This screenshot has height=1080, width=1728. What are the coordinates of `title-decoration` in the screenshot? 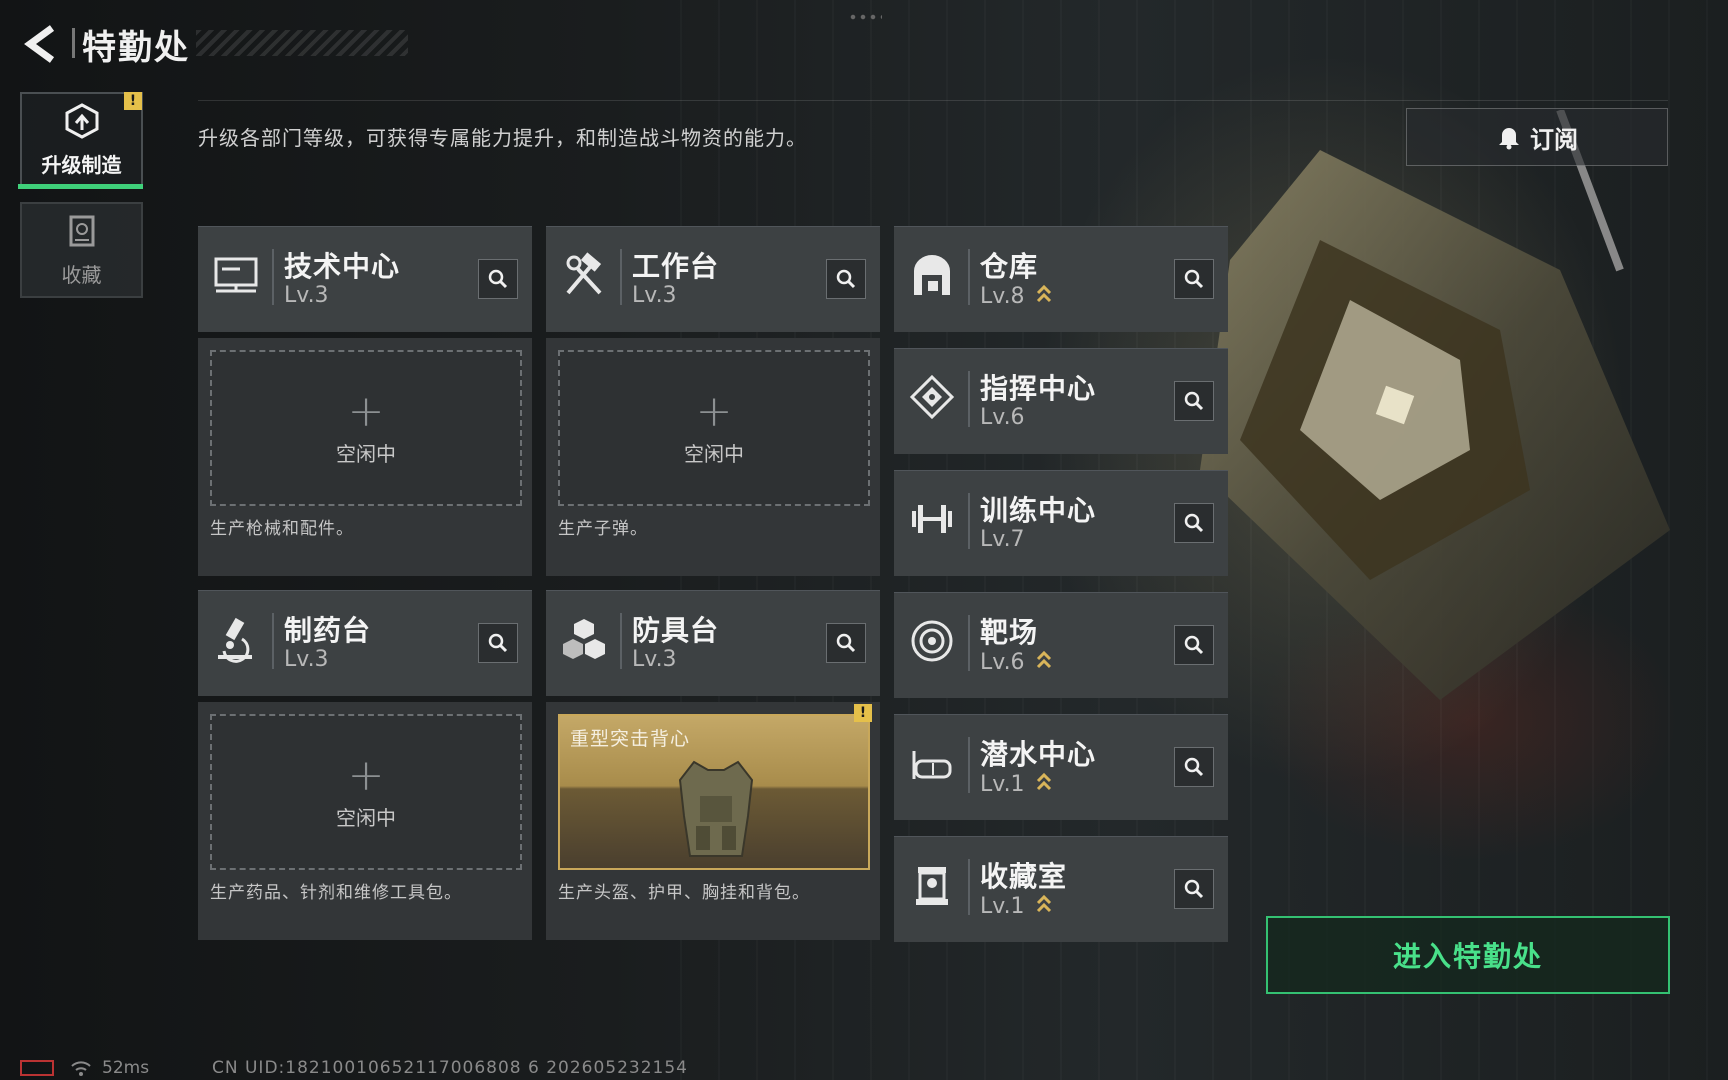 It's located at (302, 43).